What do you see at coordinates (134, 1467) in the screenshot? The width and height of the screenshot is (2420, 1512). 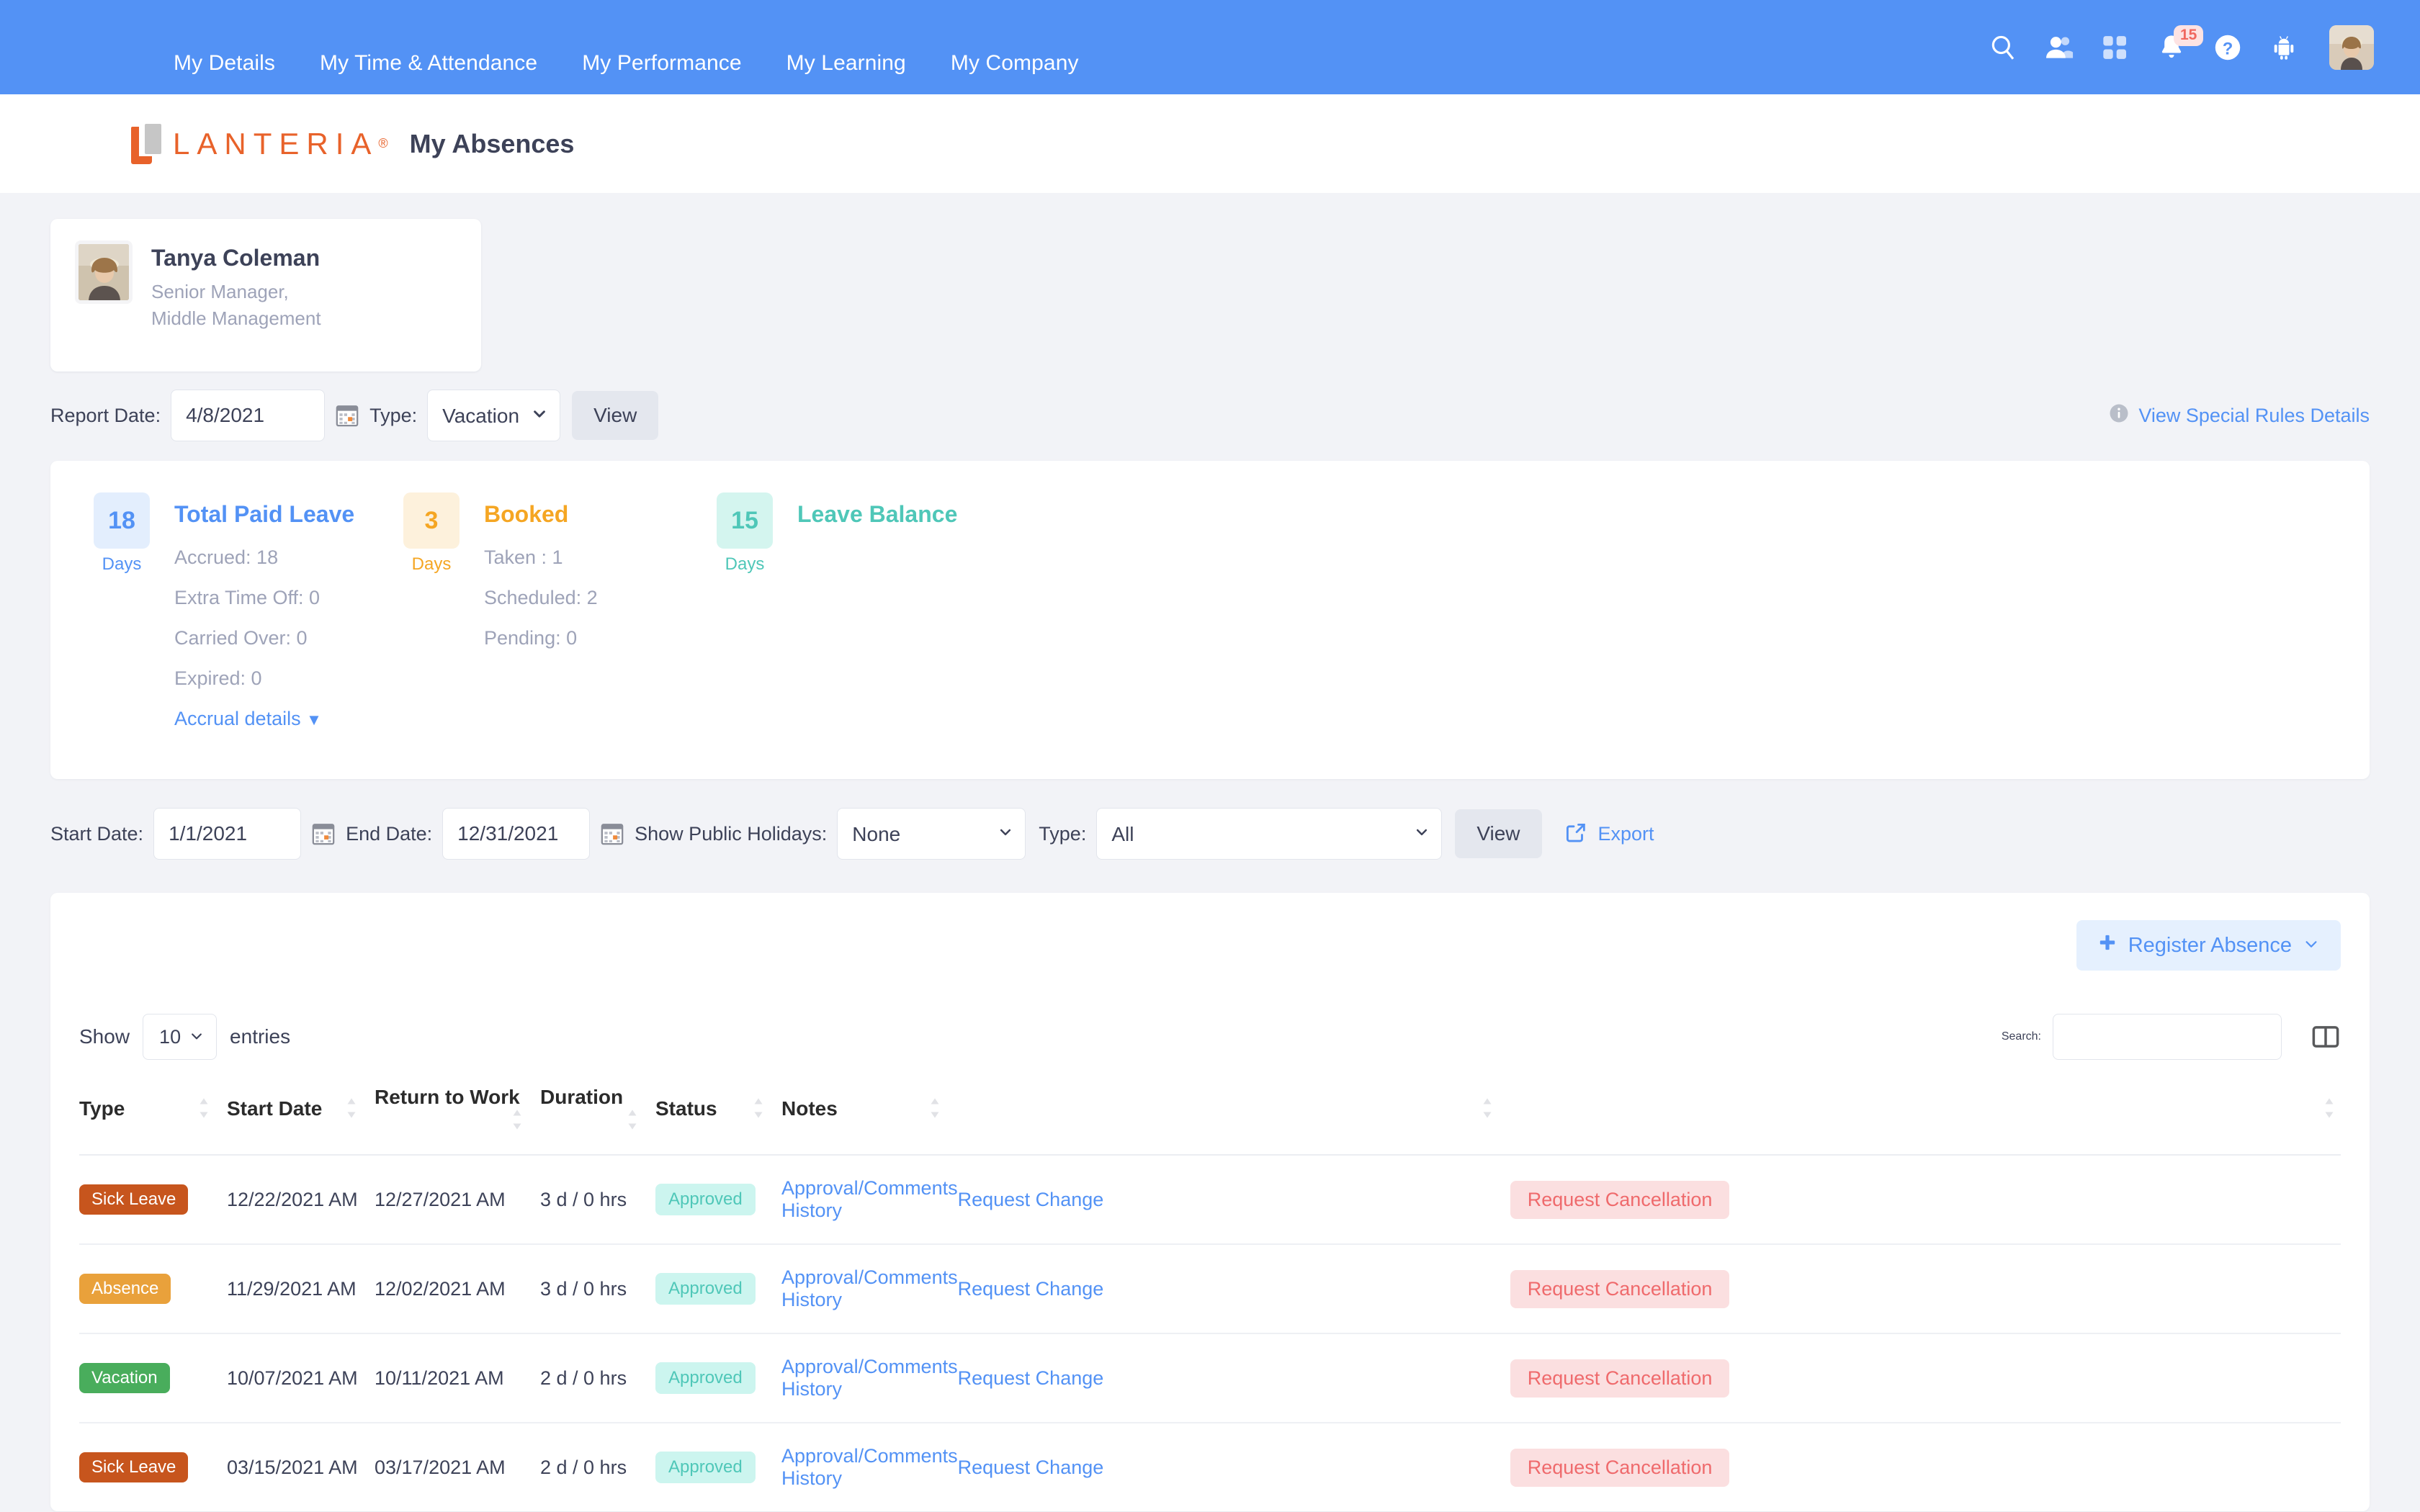 I see `absence-type-pill: Sick Leave` at bounding box center [134, 1467].